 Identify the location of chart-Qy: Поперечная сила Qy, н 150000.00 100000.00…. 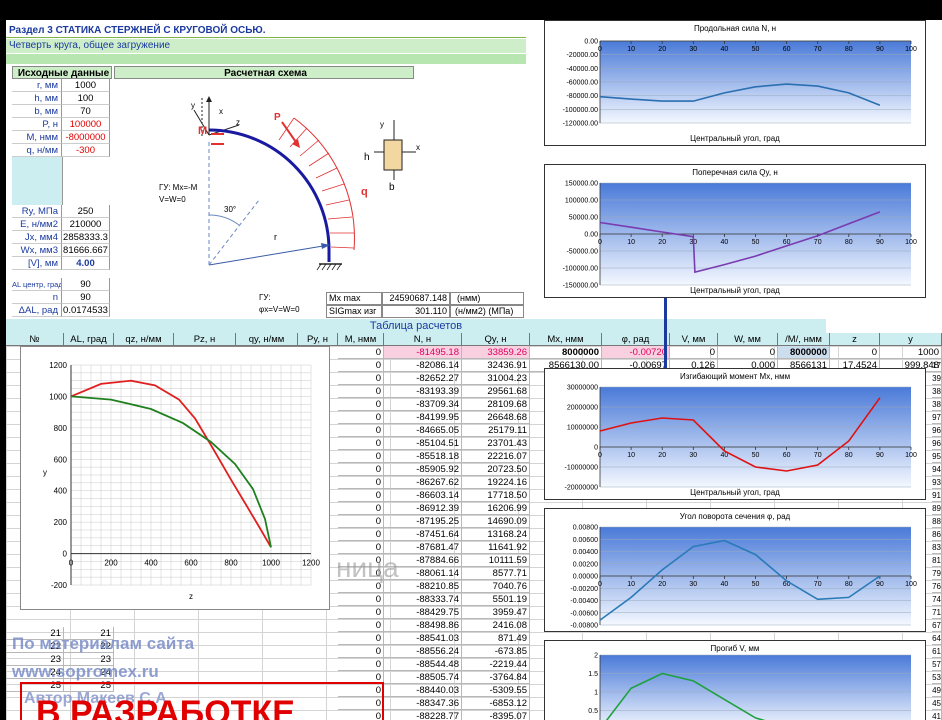
(735, 231).